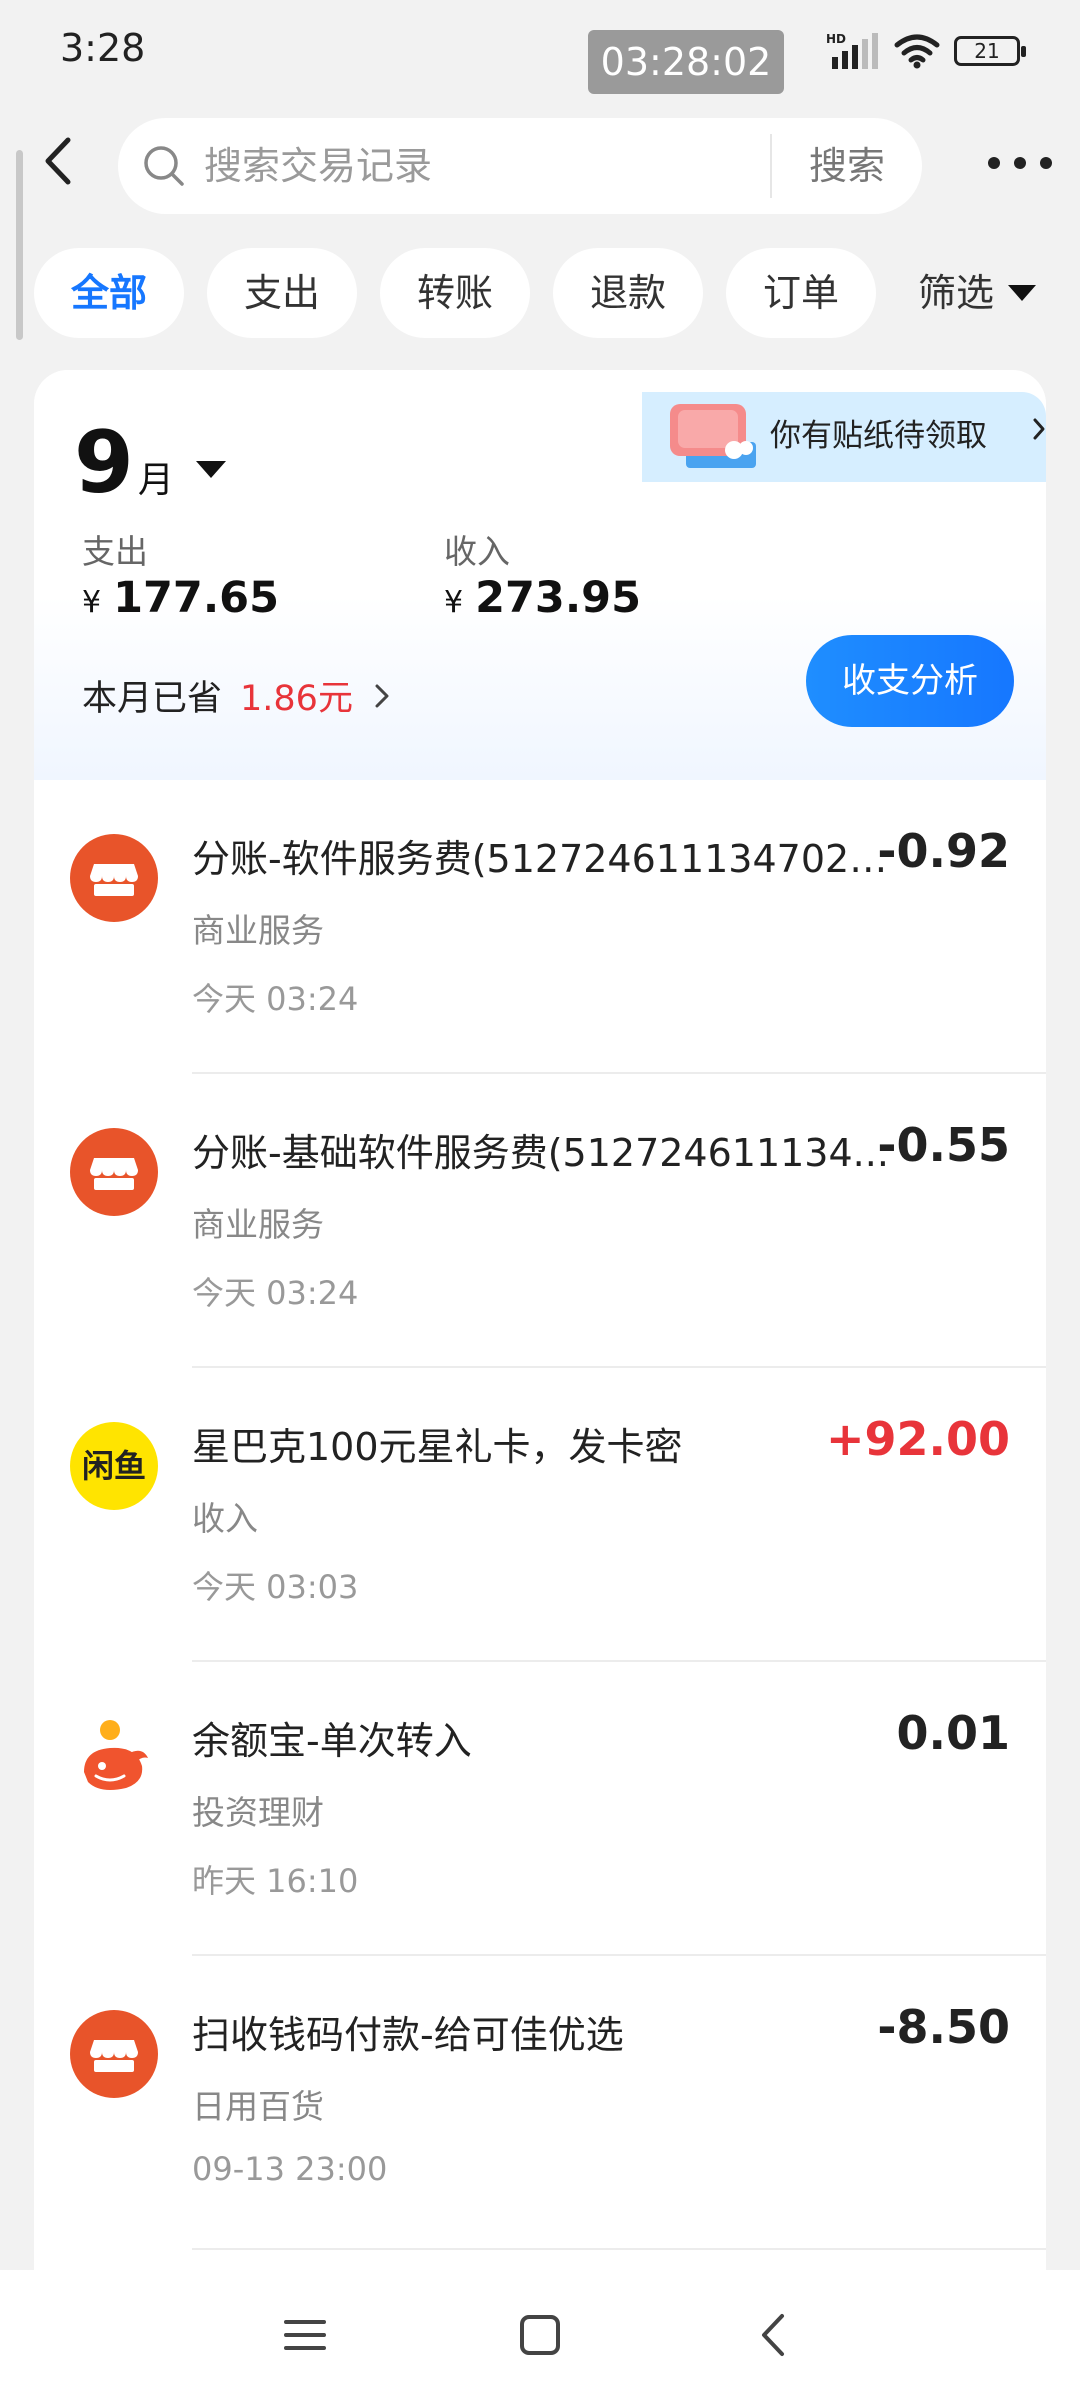 Image resolution: width=1080 pixels, height=2400 pixels. What do you see at coordinates (917, 1439) in the screenshot?
I see `transaction-amount: +92.00` at bounding box center [917, 1439].